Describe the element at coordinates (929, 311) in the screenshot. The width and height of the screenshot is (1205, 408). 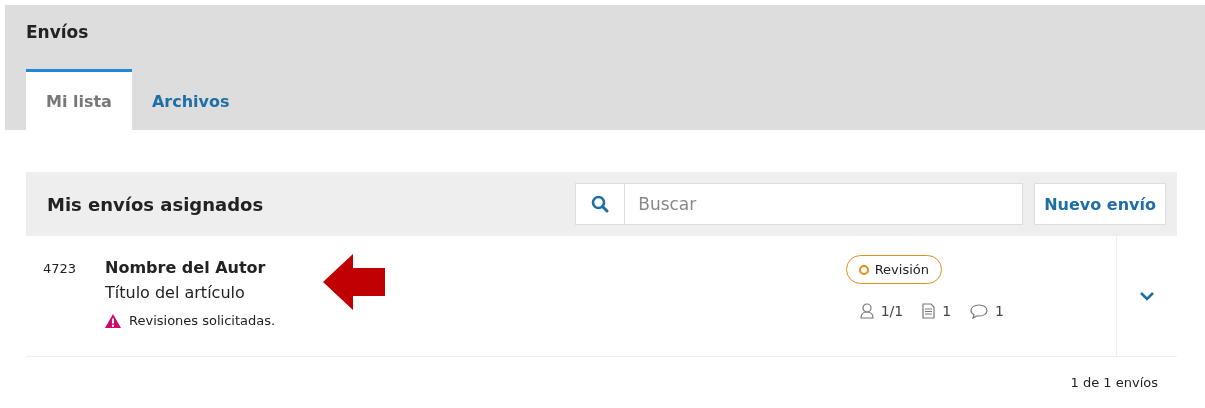
I see `document-icon` at that location.